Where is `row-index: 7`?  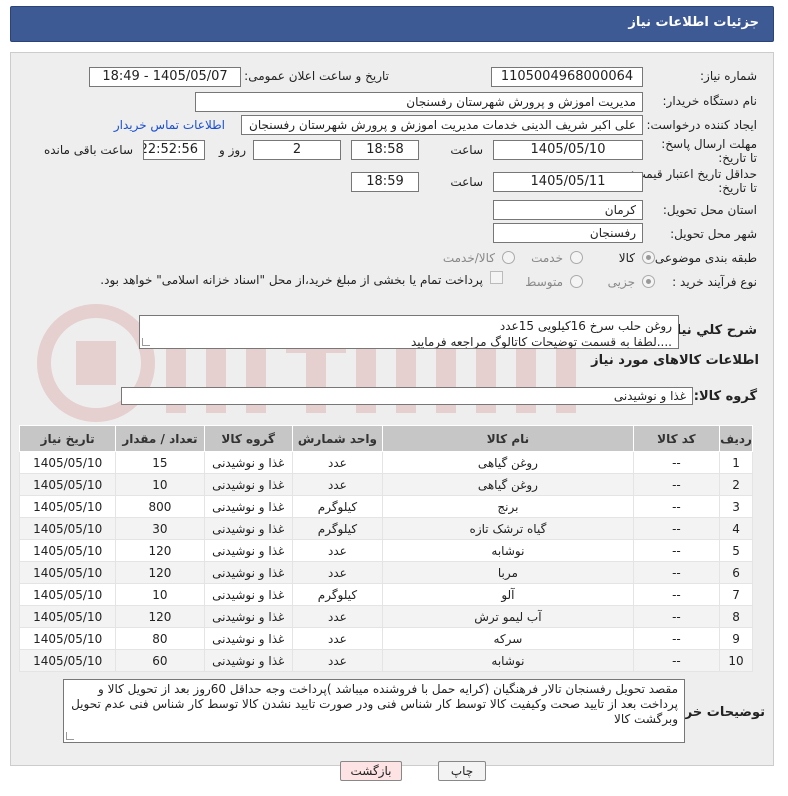
row-index: 7 is located at coordinates (736, 594).